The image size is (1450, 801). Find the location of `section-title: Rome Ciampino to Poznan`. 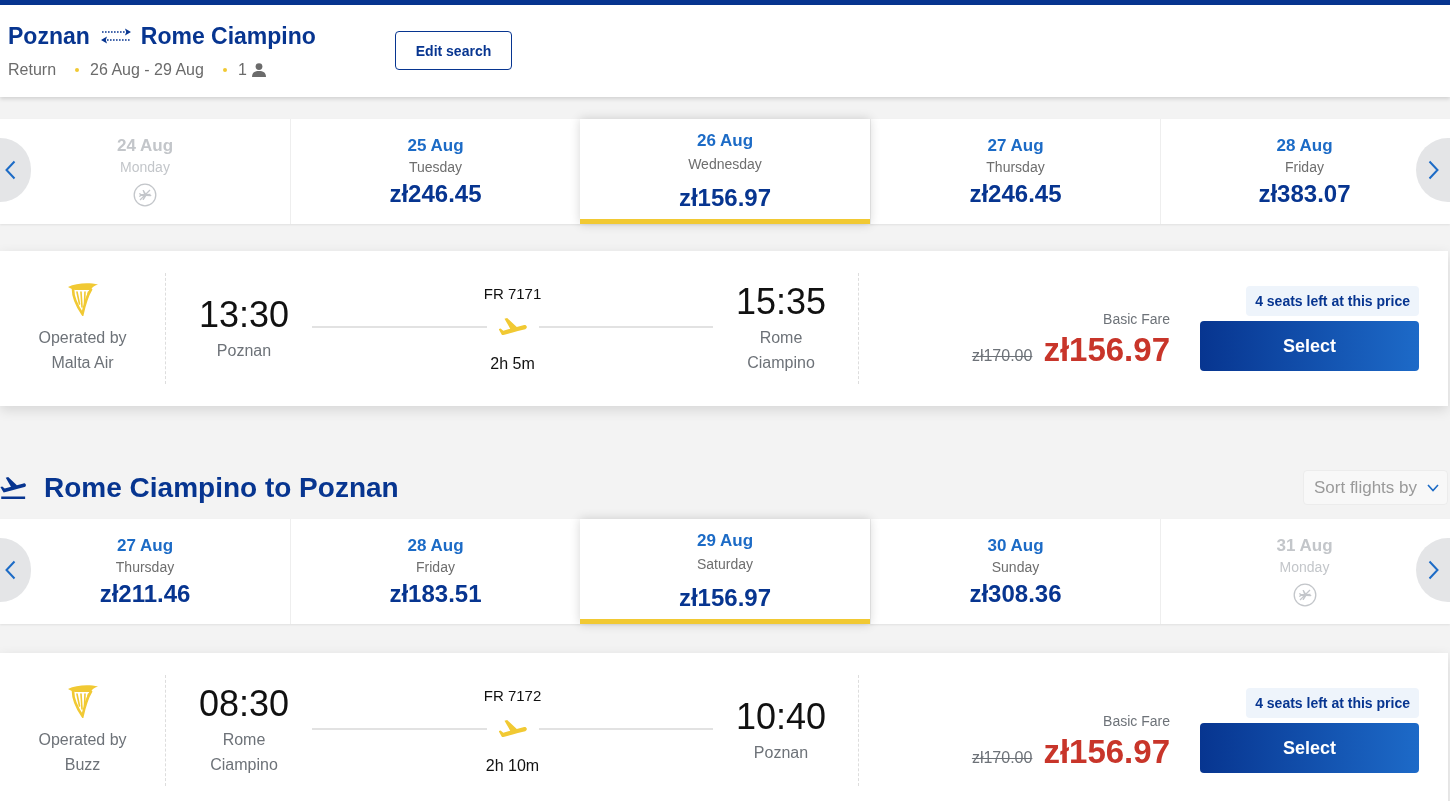

section-title: Rome Ciampino to Poznan is located at coordinates (221, 487).